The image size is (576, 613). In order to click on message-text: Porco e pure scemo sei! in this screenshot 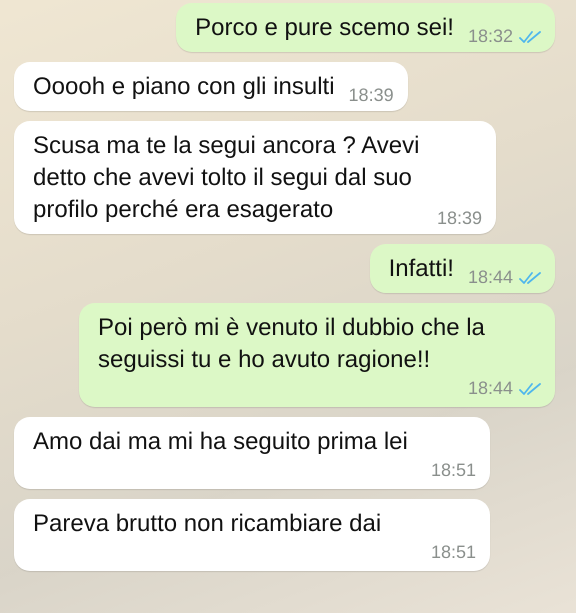, I will do `click(324, 28)`.